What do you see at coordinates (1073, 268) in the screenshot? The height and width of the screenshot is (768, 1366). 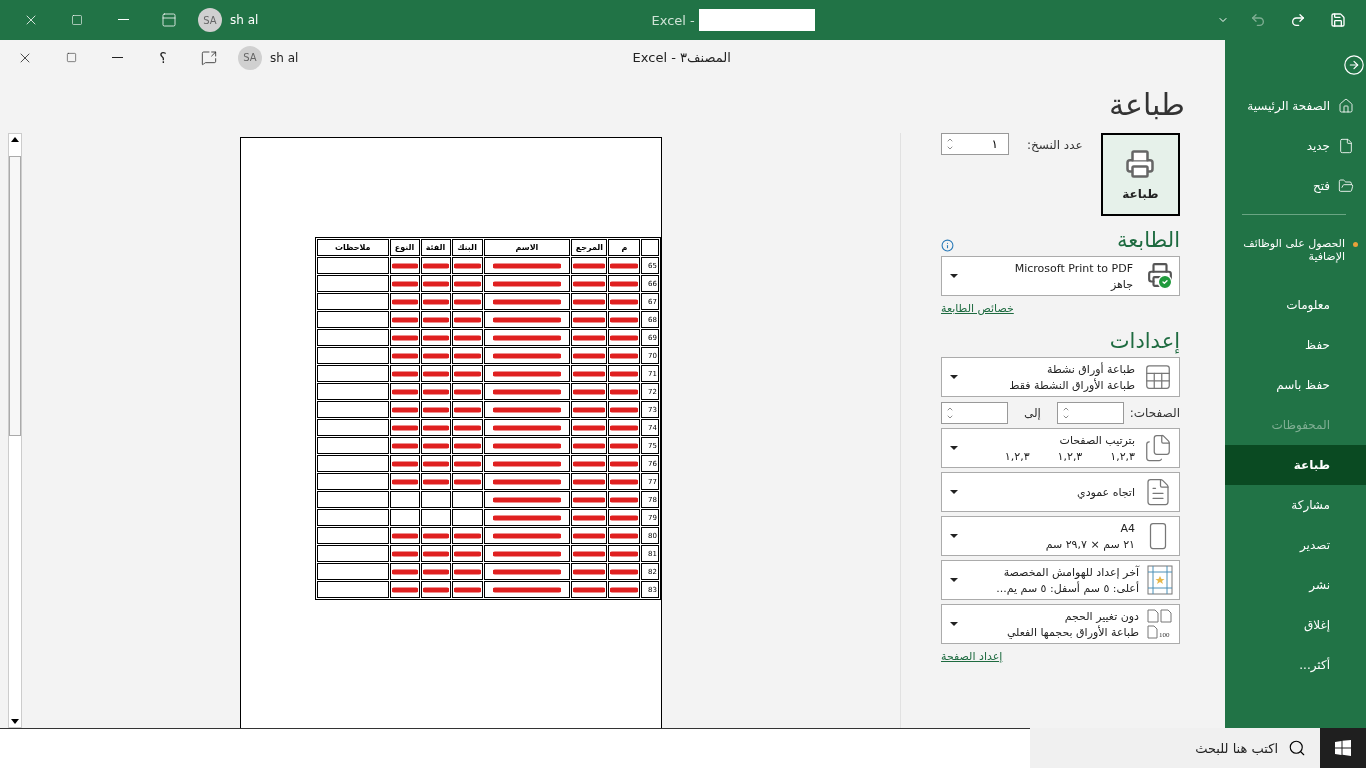 I see `printer-name: Microsoft Print to PDF` at bounding box center [1073, 268].